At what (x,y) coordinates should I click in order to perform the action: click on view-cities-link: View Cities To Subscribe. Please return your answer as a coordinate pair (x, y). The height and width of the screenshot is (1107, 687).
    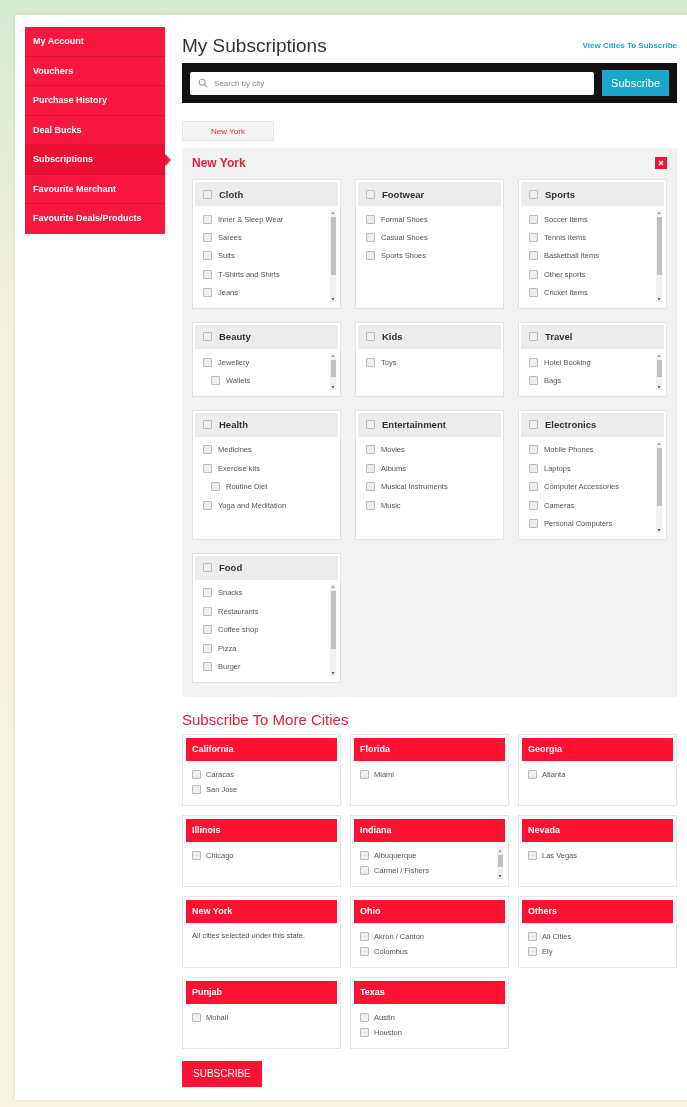
    Looking at the image, I should click on (629, 45).